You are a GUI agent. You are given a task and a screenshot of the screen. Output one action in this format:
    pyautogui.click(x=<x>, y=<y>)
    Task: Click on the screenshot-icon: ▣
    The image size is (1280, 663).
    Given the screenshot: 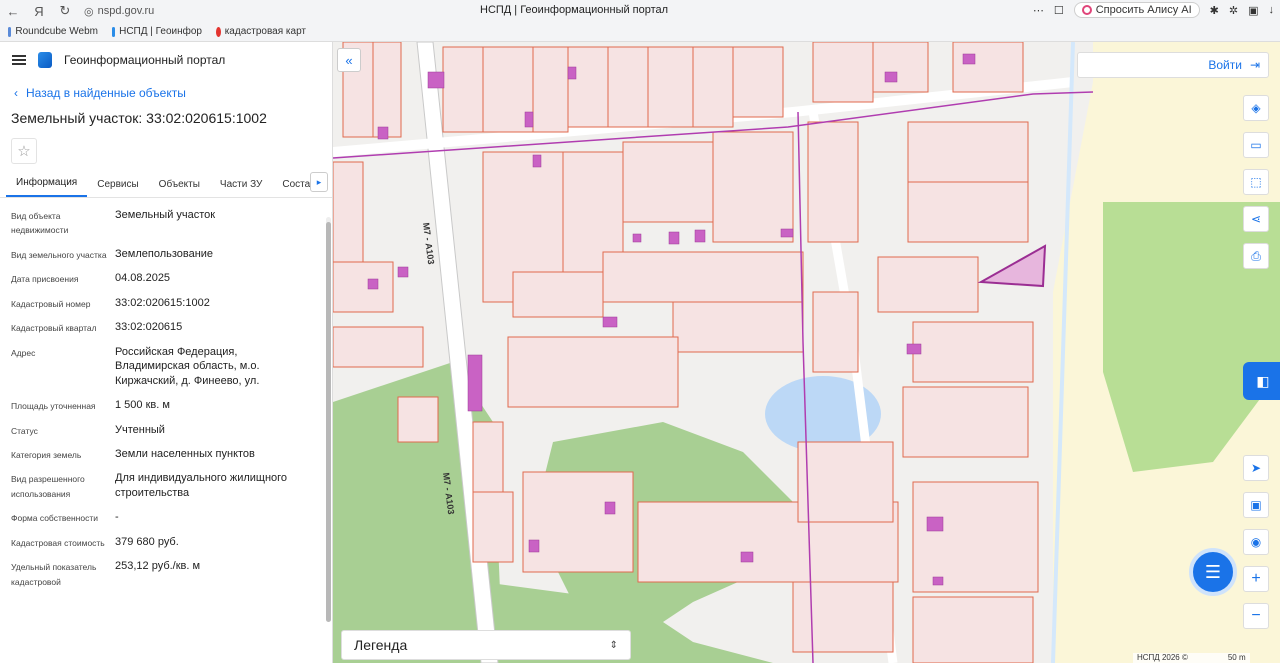 What is the action you would take?
    pyautogui.click(x=1253, y=10)
    